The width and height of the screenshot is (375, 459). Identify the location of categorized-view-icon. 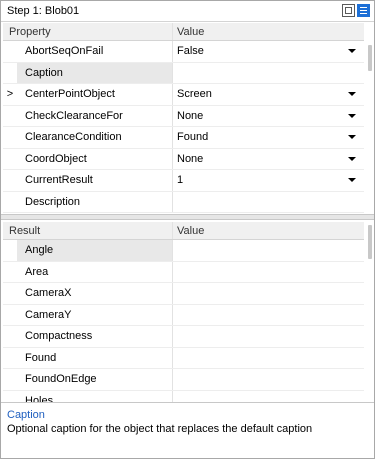
(348, 10).